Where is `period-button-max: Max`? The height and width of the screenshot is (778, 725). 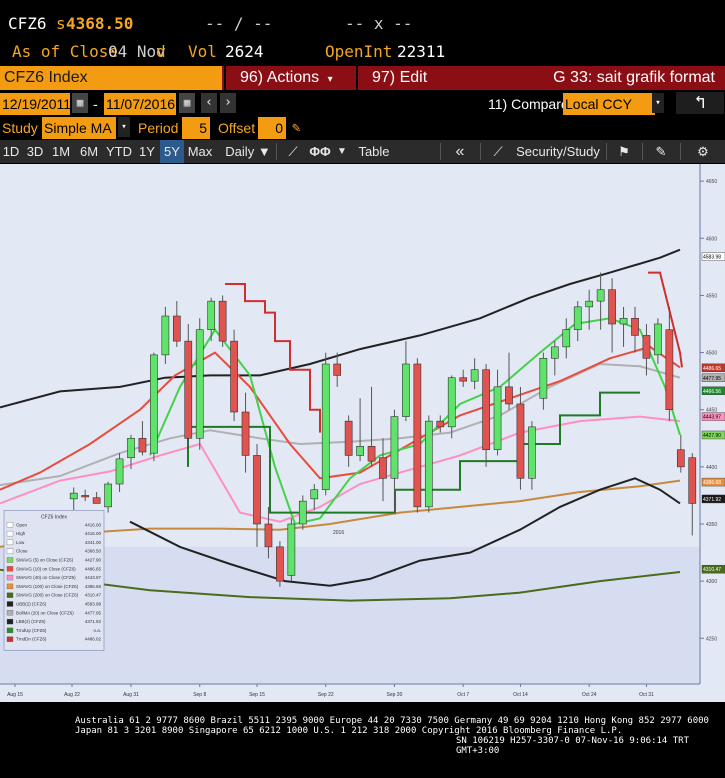 period-button-max: Max is located at coordinates (200, 151).